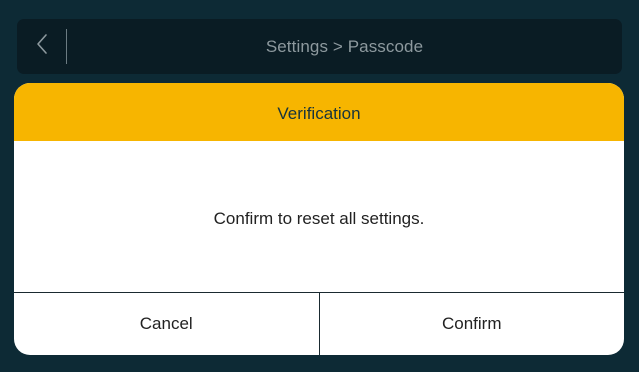  I want to click on top-bar: Settings > Passcode, so click(319, 46).